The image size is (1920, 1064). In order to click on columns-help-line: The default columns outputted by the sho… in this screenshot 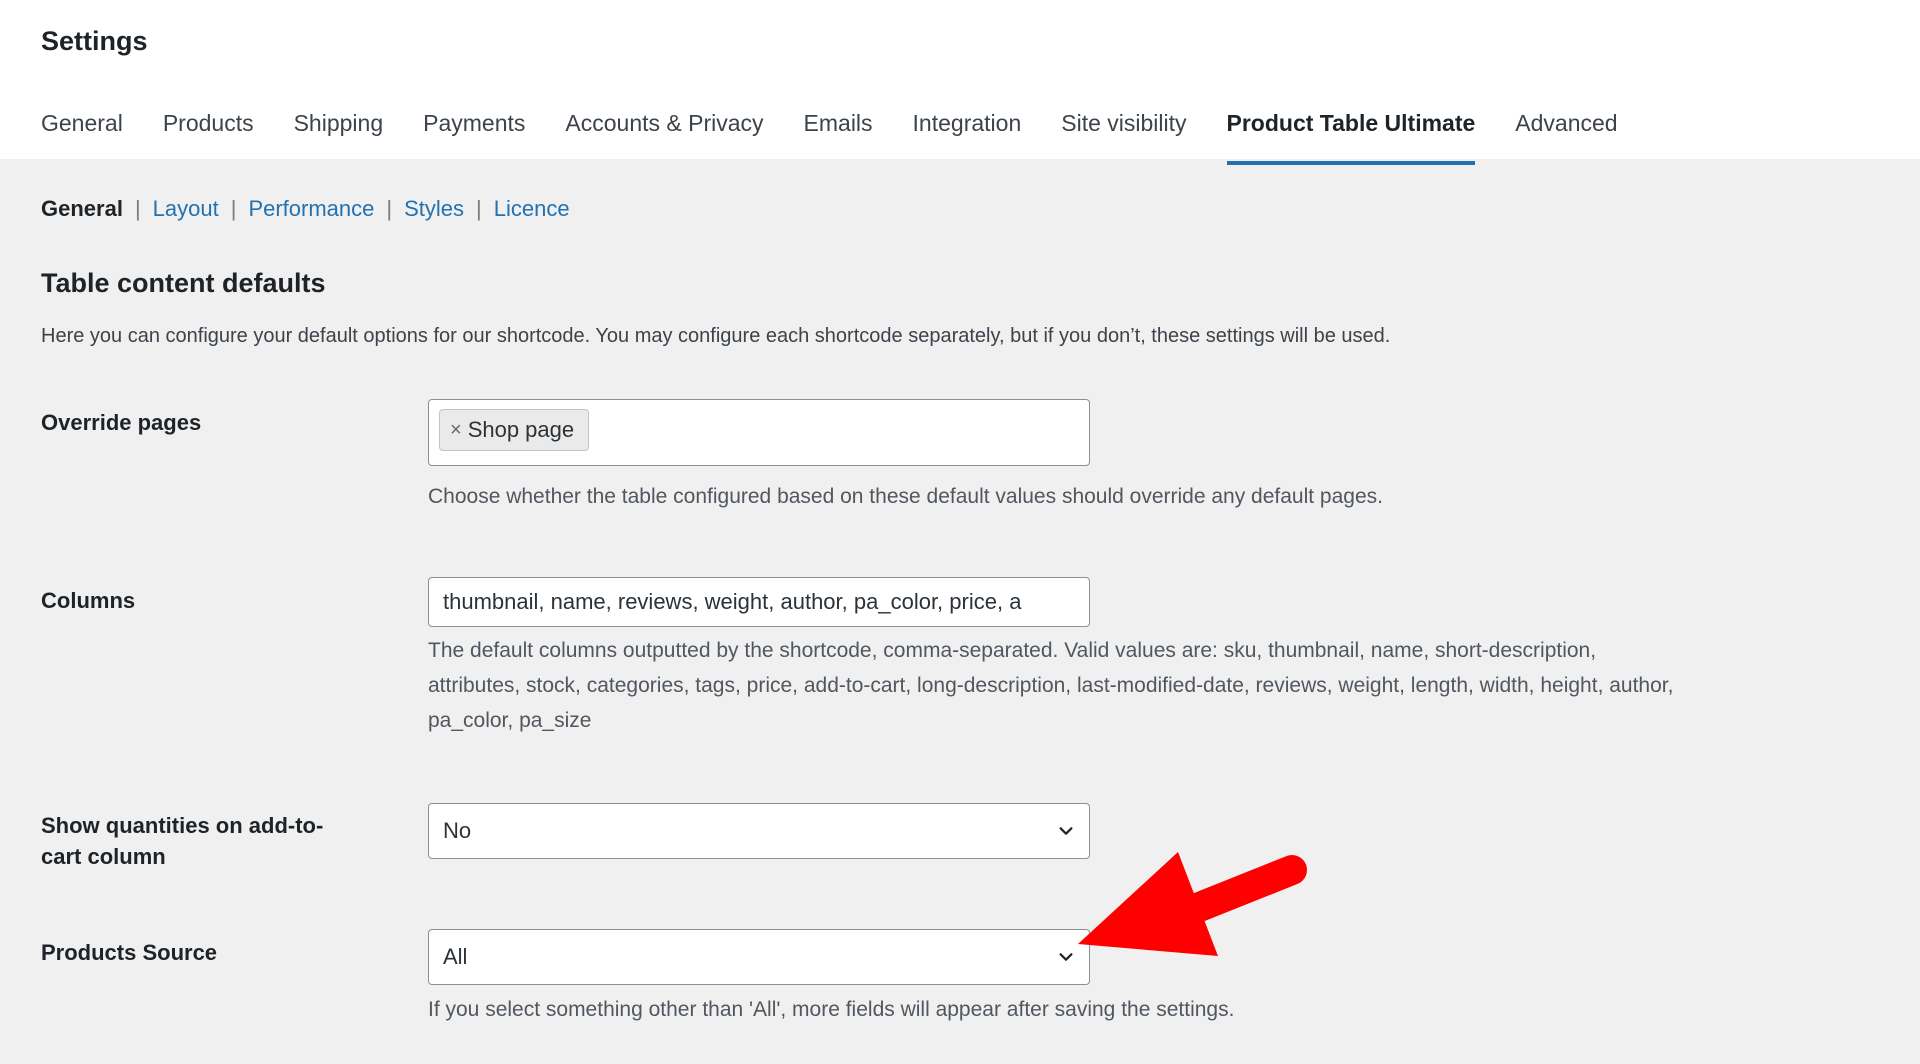, I will do `click(1012, 650)`.